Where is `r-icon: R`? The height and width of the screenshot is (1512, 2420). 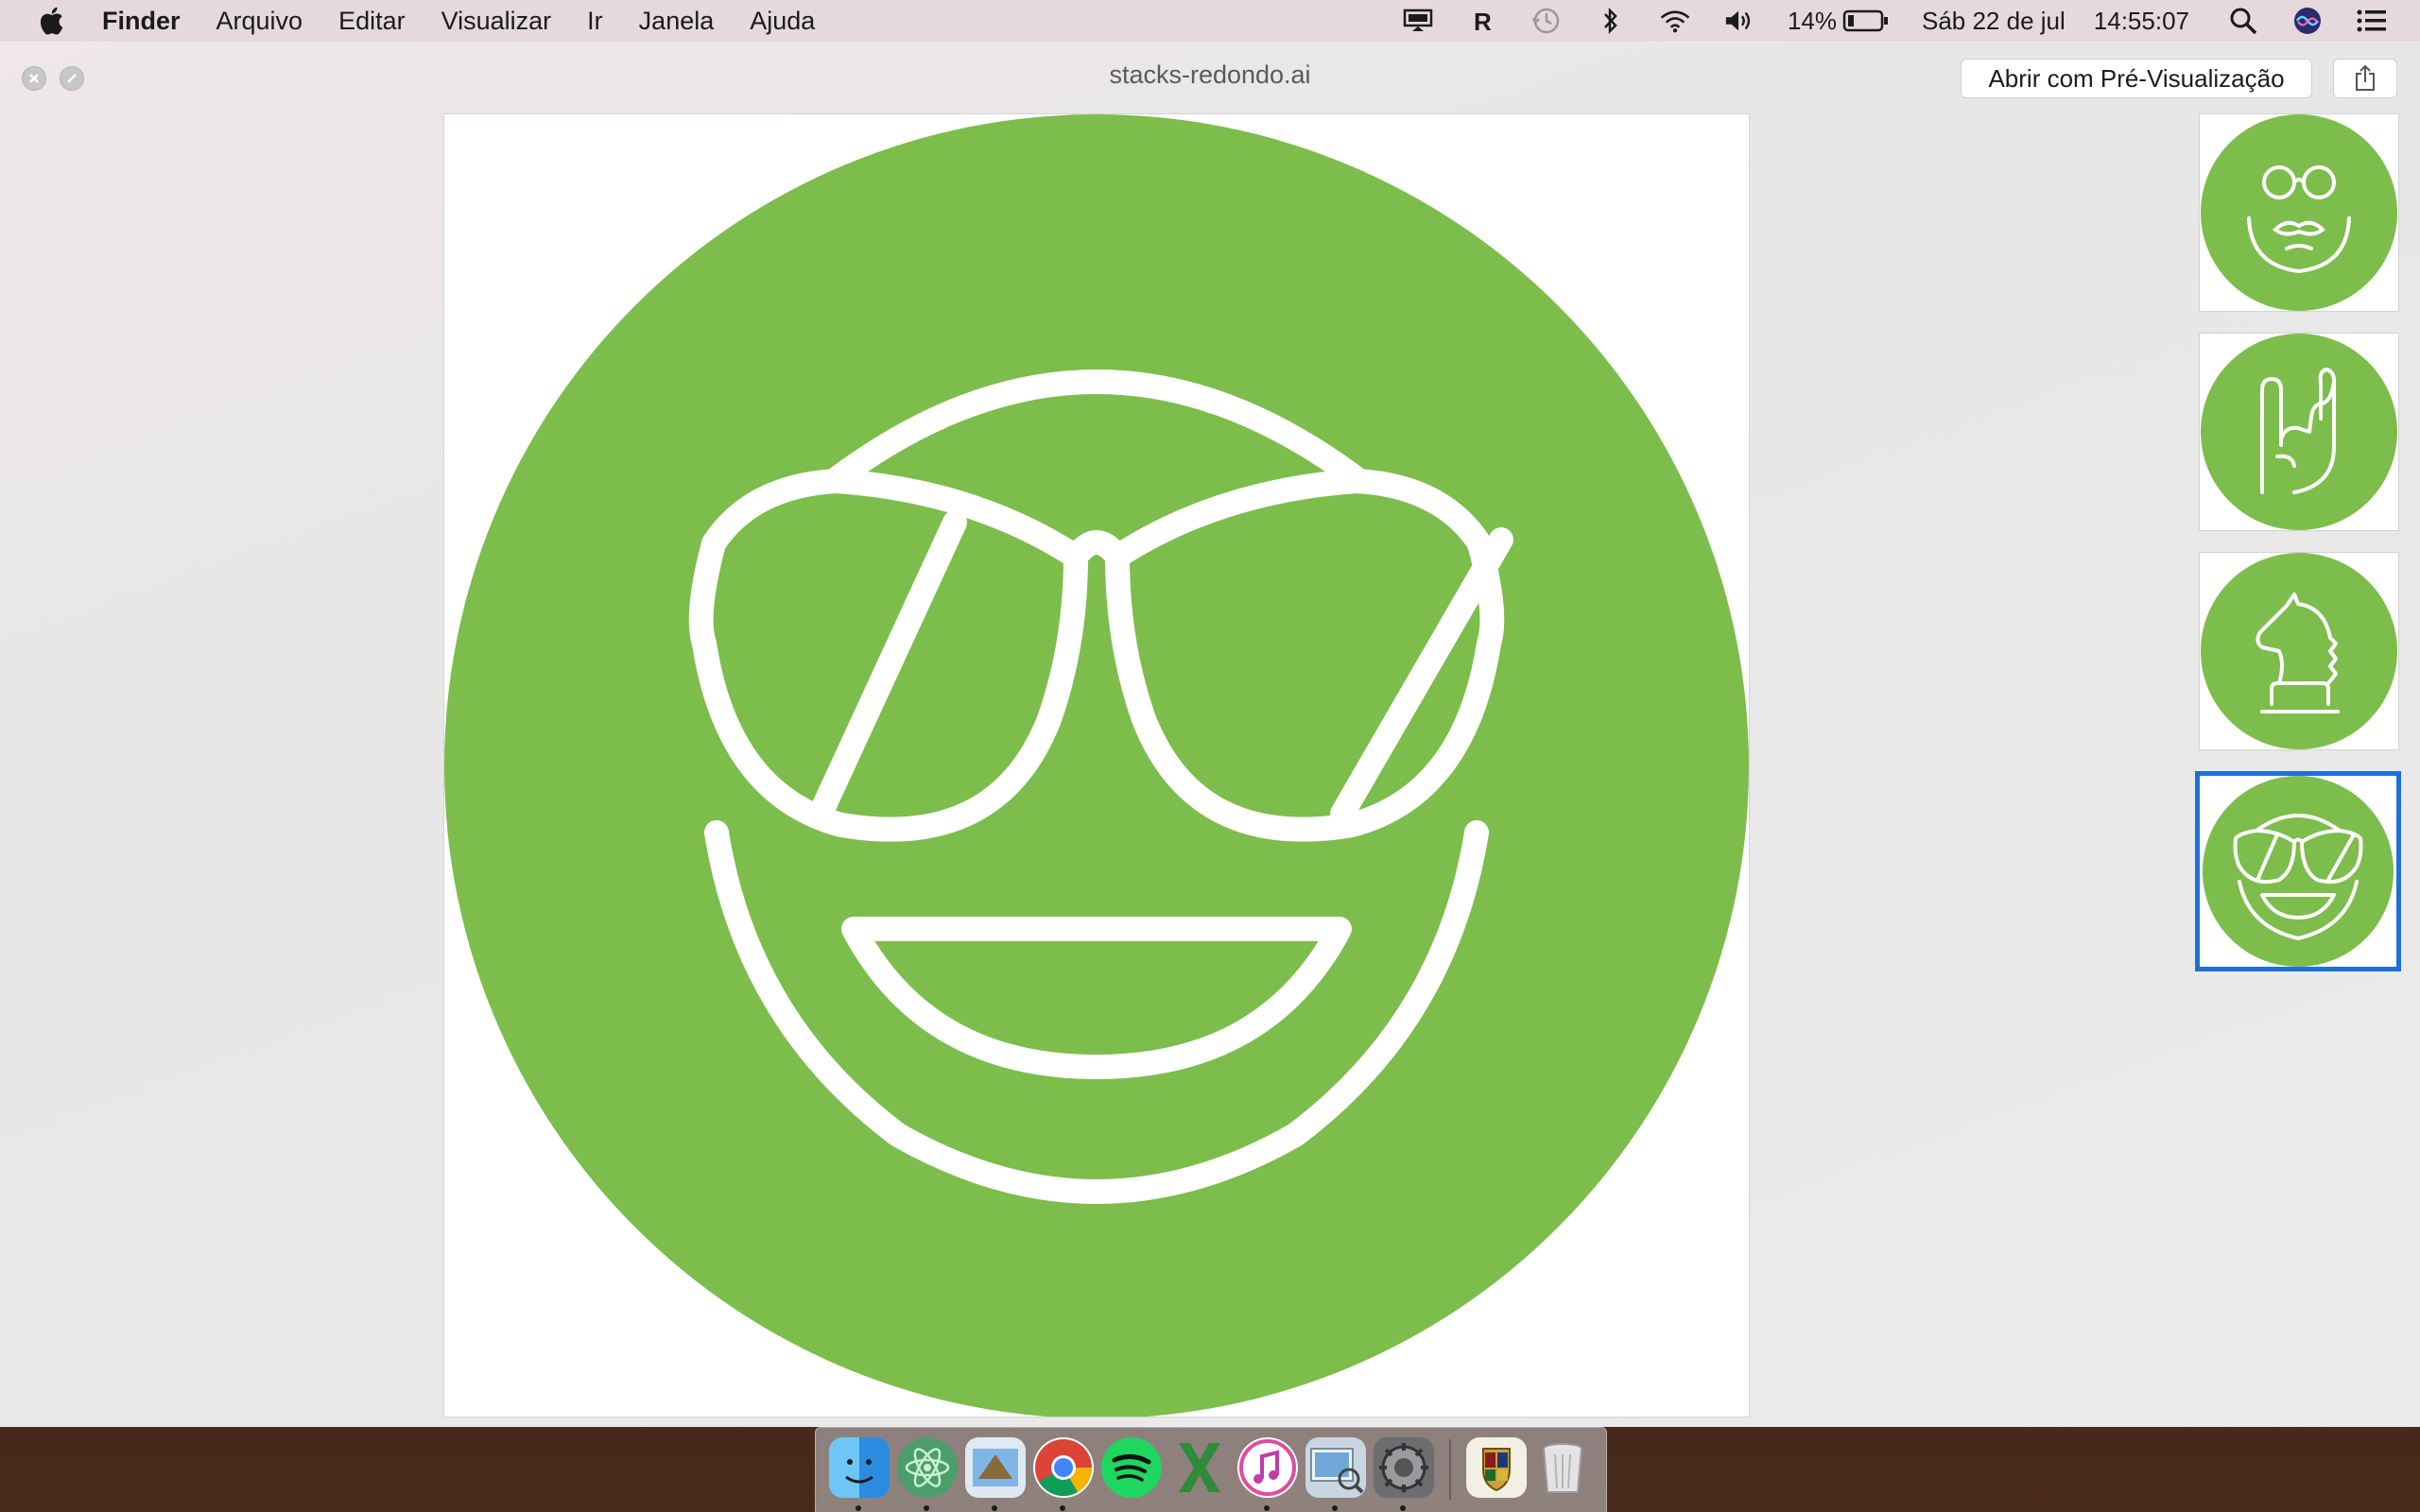
r-icon: R is located at coordinates (1482, 21).